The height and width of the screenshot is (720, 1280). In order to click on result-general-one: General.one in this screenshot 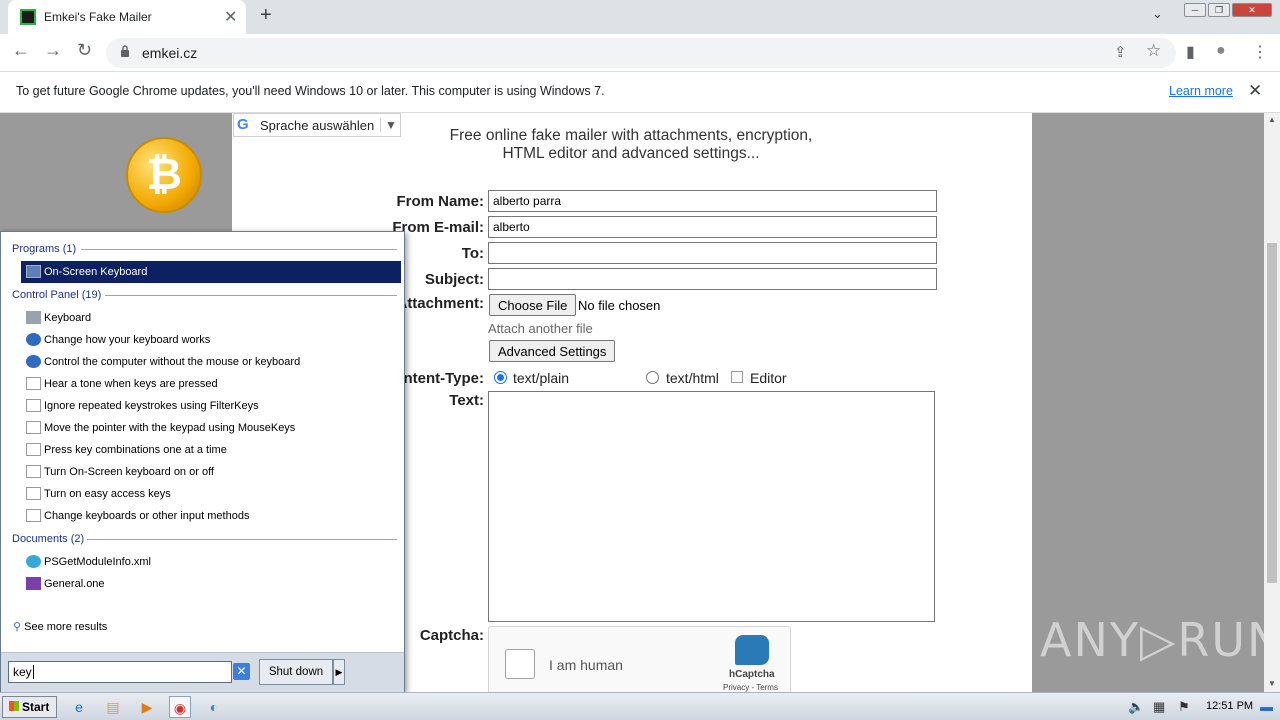, I will do `click(211, 584)`.